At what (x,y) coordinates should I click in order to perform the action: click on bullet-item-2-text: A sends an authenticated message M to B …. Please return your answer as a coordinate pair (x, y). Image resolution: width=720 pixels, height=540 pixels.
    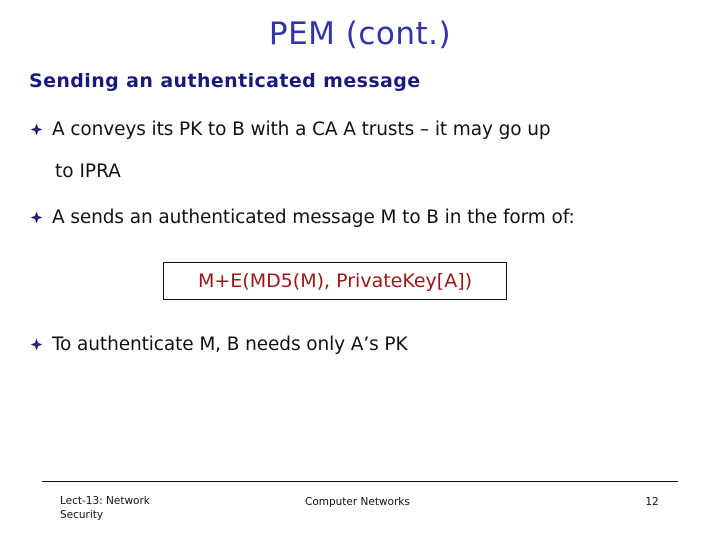
    Looking at the image, I should click on (313, 217).